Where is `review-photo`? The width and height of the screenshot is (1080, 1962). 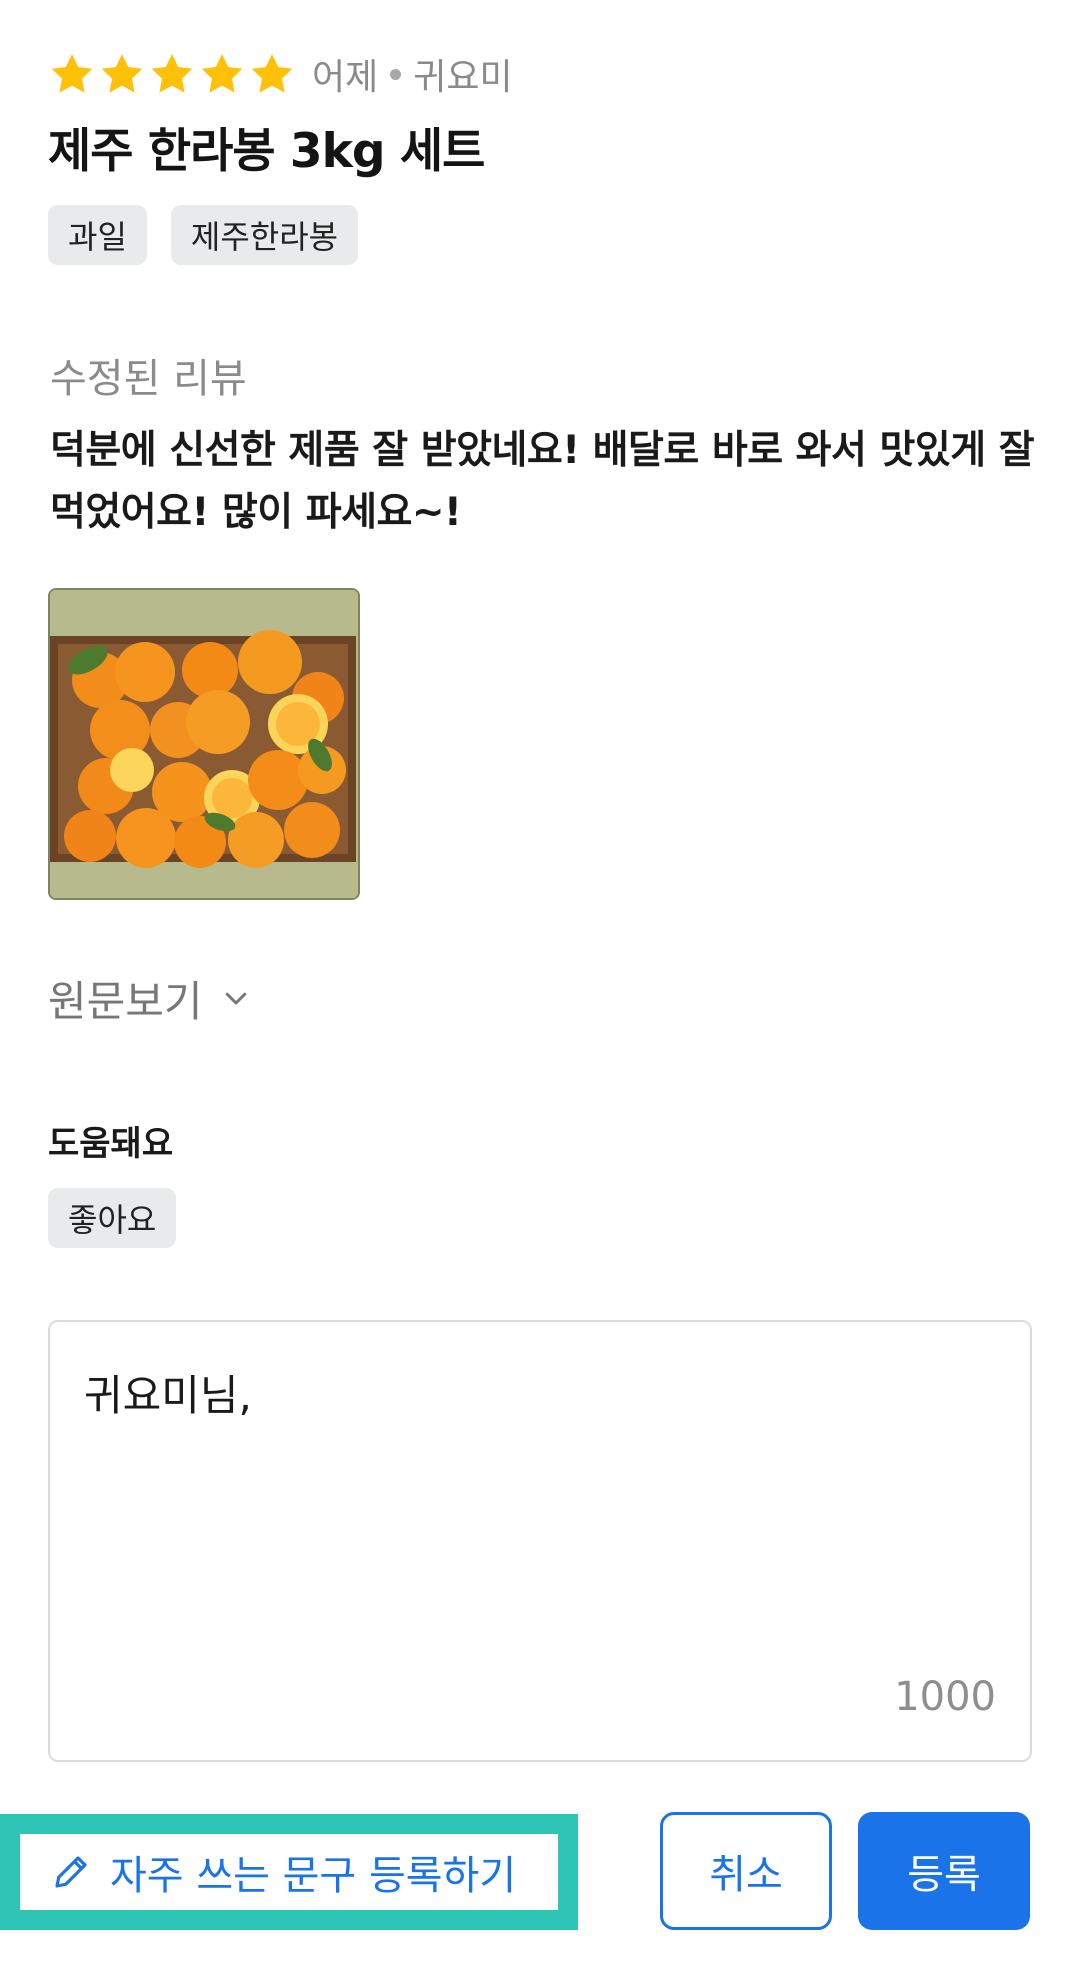
review-photo is located at coordinates (204, 744).